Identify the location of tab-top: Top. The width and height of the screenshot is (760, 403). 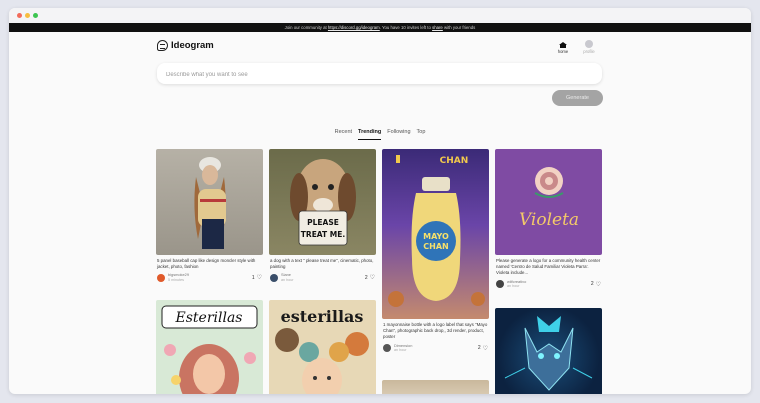
(421, 134).